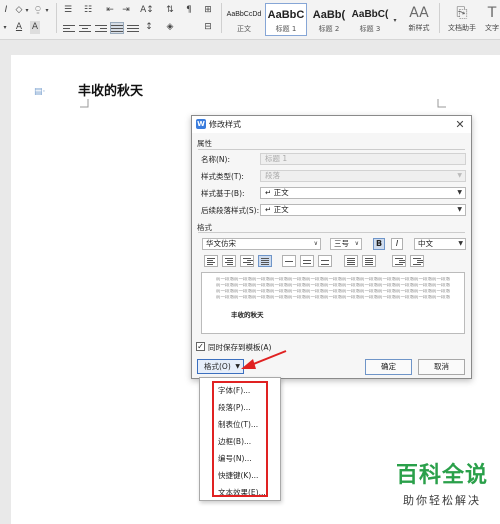 Image resolution: width=500 pixels, height=524 pixels. What do you see at coordinates (38, 10) in the screenshot?
I see `highlight-icon: ⍜` at bounding box center [38, 10].